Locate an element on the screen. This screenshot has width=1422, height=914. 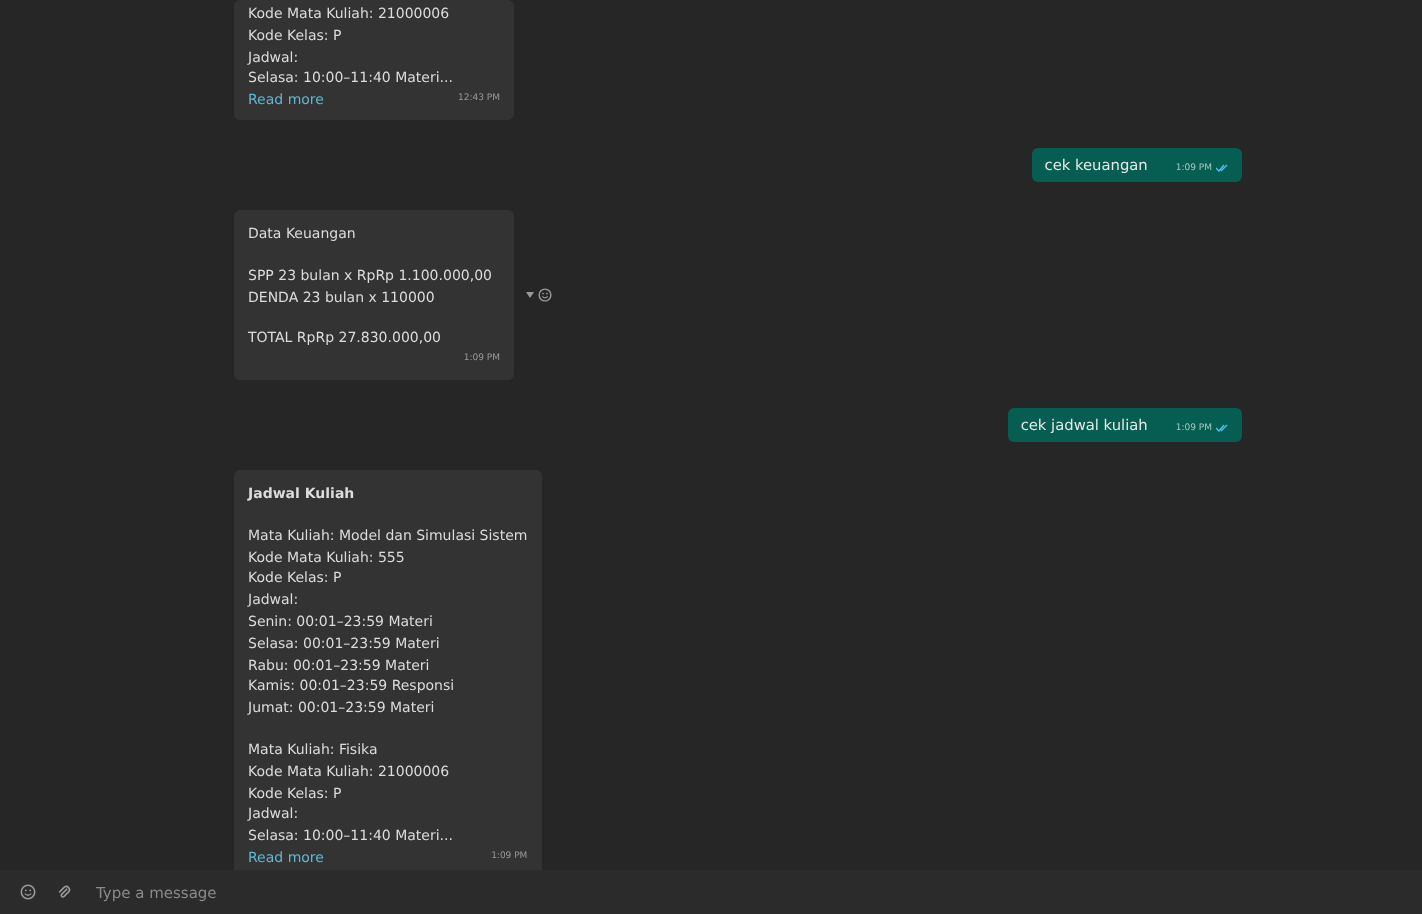
reaction-button is located at coordinates (539, 294).